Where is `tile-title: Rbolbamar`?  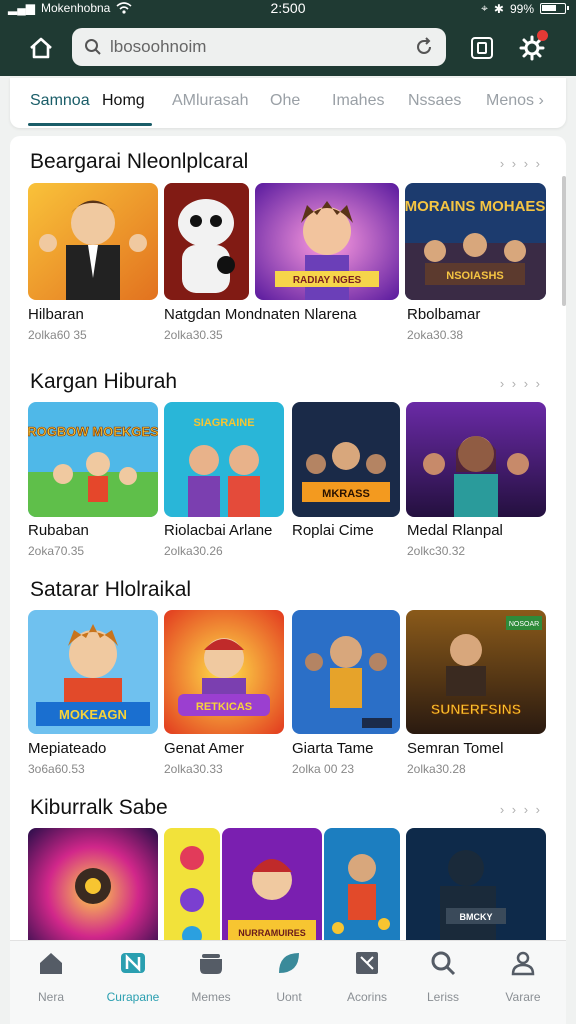
tile-title: Rbolbamar is located at coordinates (443, 314).